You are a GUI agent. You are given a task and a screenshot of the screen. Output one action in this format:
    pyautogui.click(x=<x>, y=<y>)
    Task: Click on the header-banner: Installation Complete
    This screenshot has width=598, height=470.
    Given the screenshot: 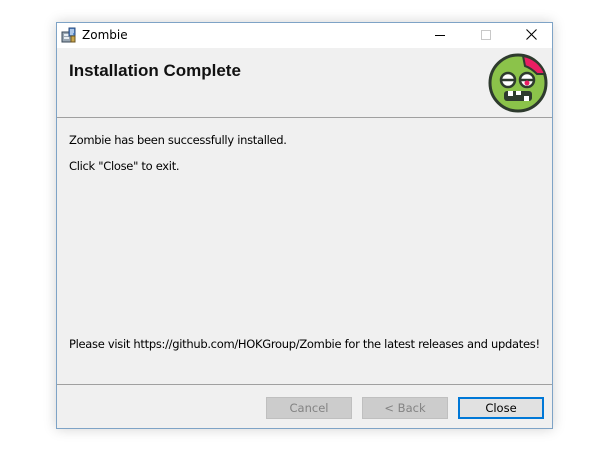 What is the action you would take?
    pyautogui.click(x=304, y=83)
    